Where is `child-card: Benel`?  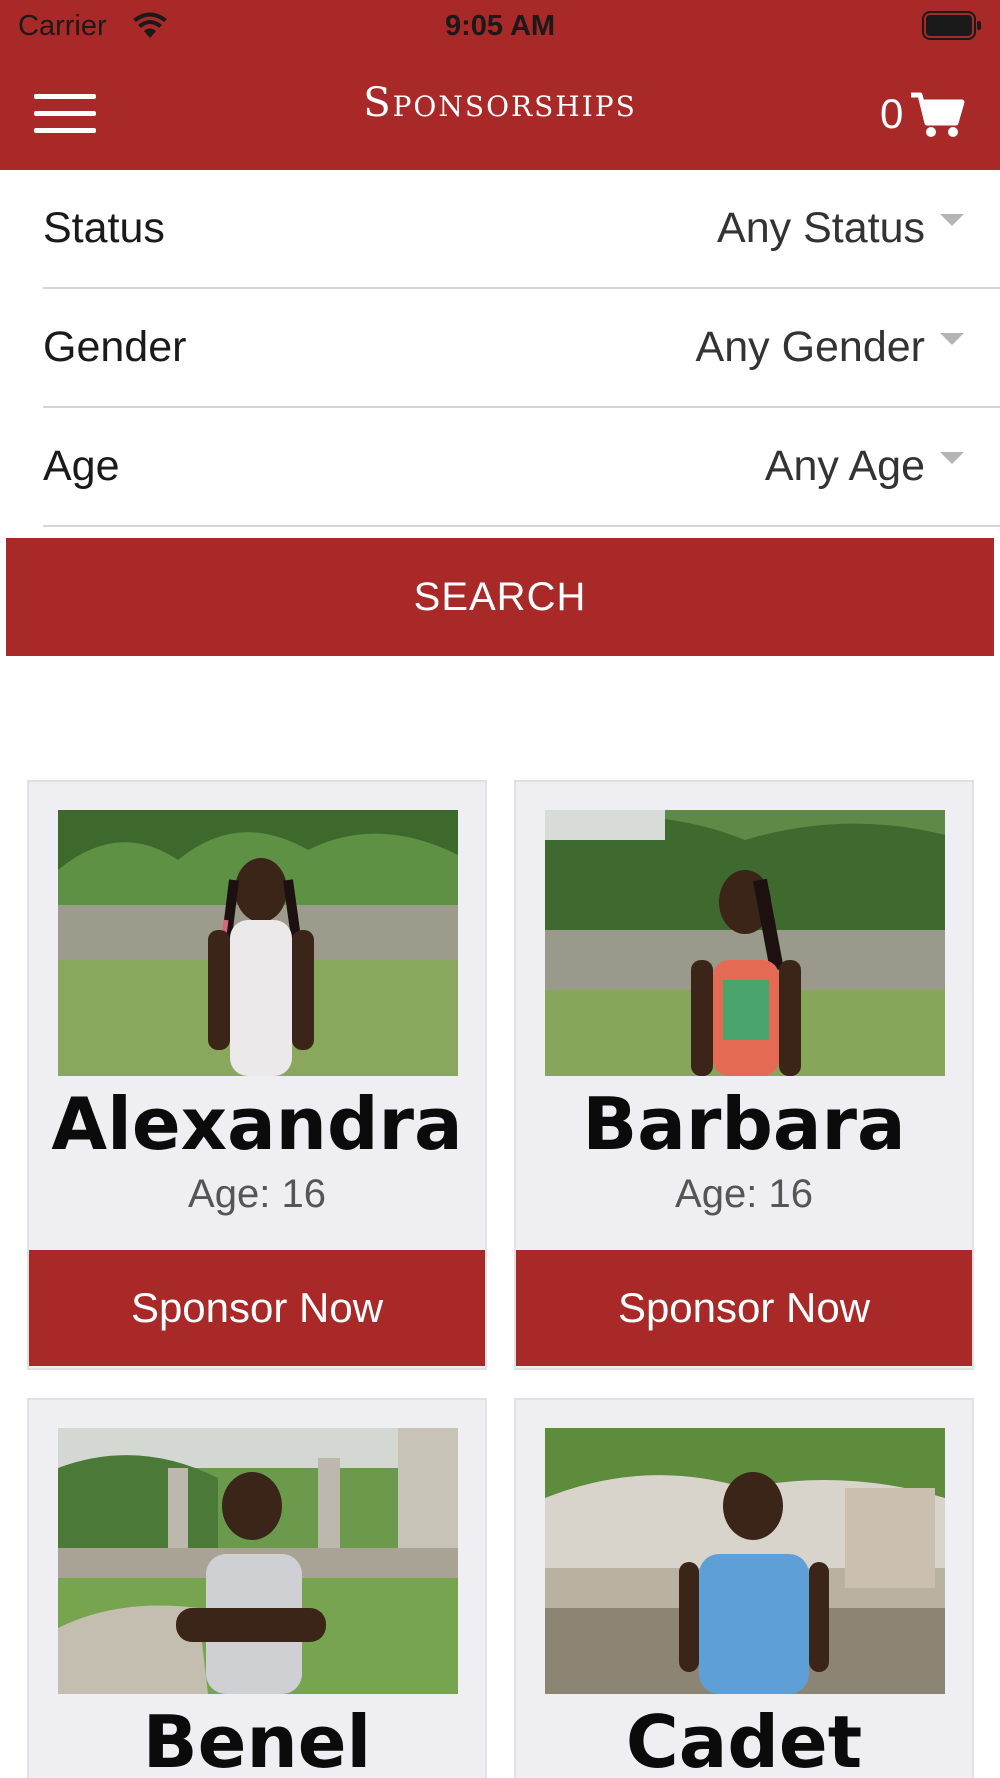 child-card: Benel is located at coordinates (257, 1588).